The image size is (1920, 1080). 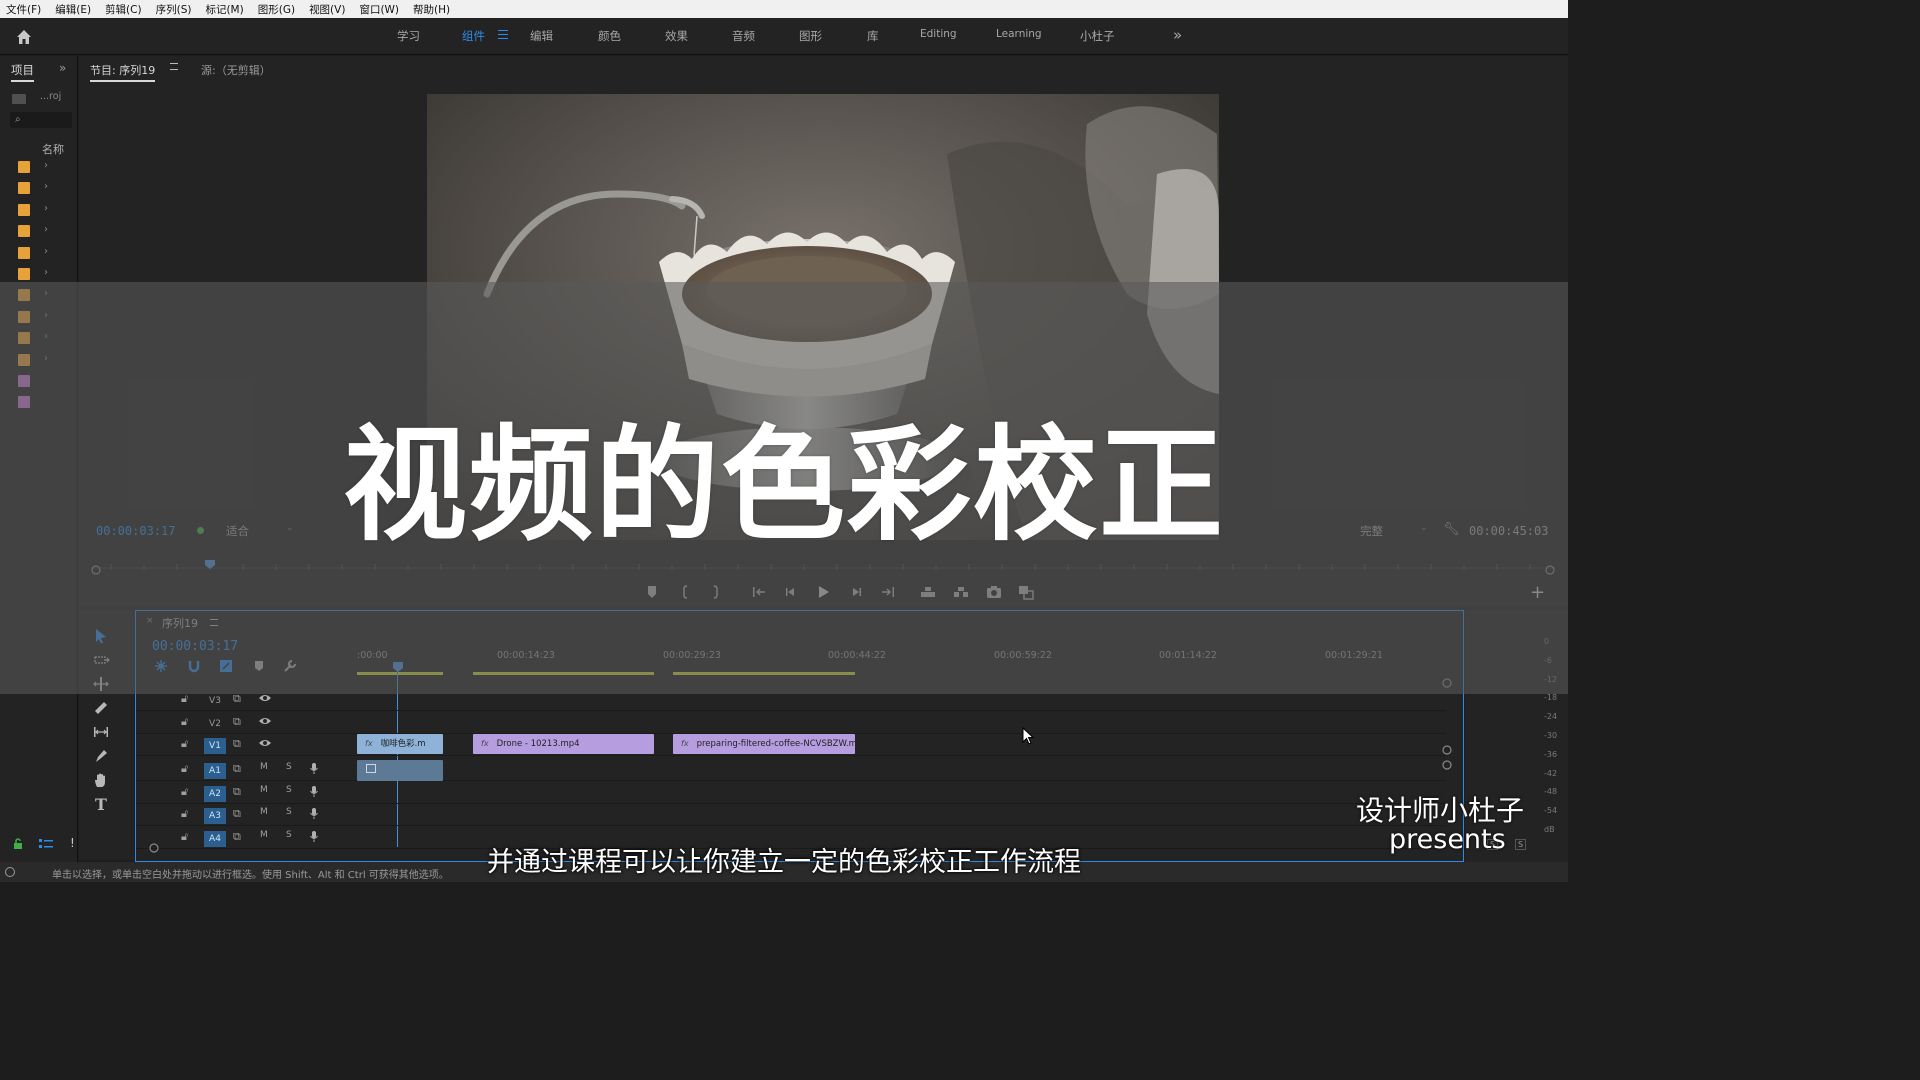 What do you see at coordinates (938, 34) in the screenshot?
I see `workspace-tab-editing: Editing` at bounding box center [938, 34].